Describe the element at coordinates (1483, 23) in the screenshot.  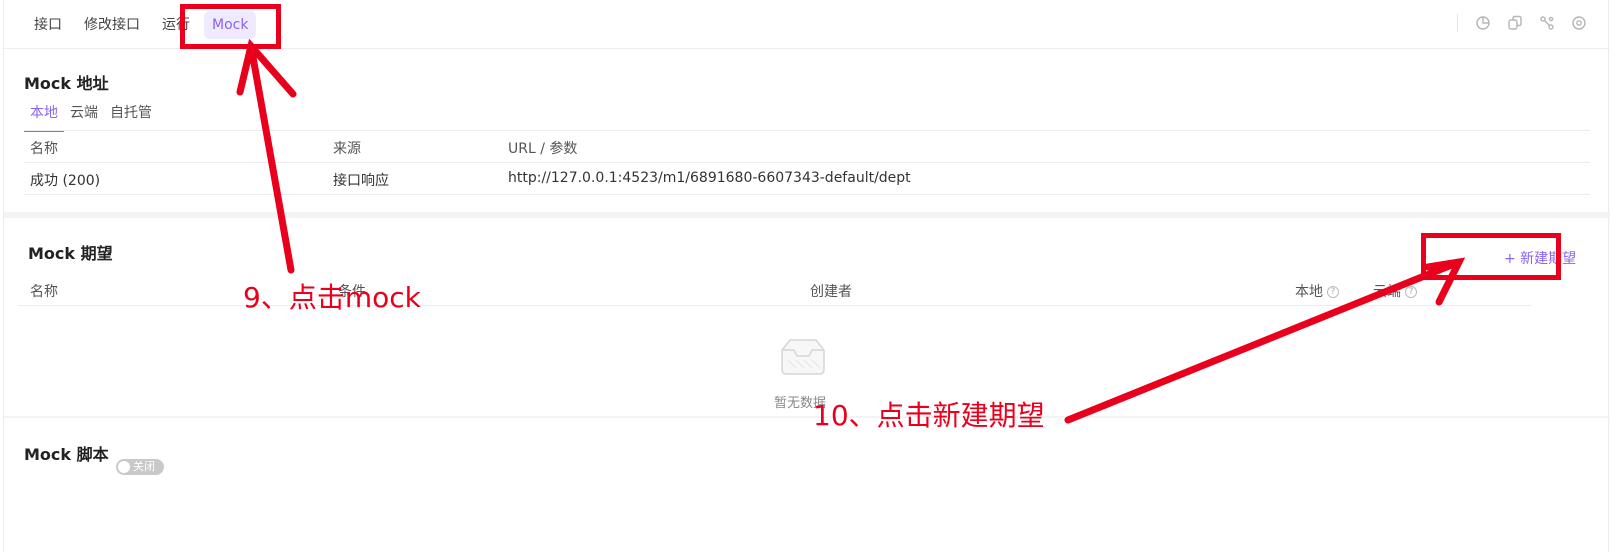
I see `chart-icon` at that location.